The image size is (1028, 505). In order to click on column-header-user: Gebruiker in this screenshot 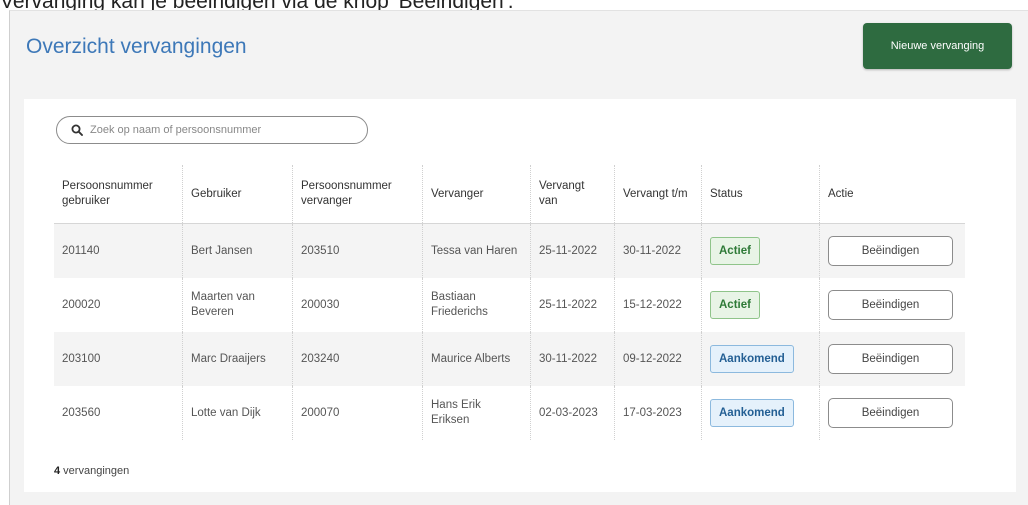, I will do `click(237, 194)`.